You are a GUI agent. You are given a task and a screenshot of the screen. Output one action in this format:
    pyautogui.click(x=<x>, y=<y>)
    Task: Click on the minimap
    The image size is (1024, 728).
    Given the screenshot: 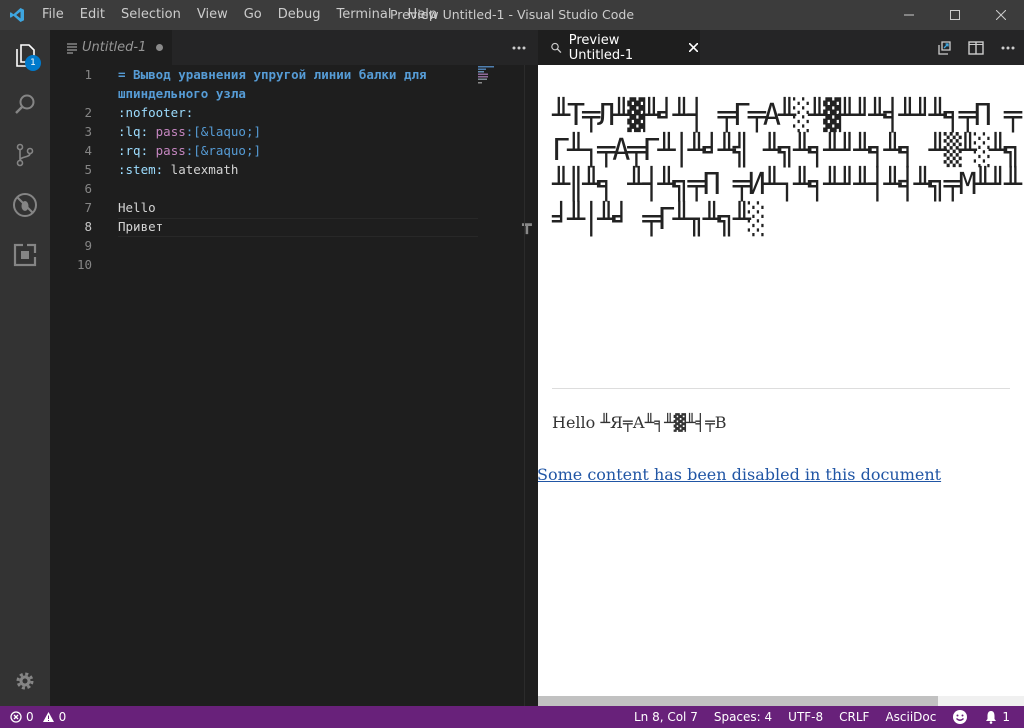 What is the action you would take?
    pyautogui.click(x=501, y=75)
    